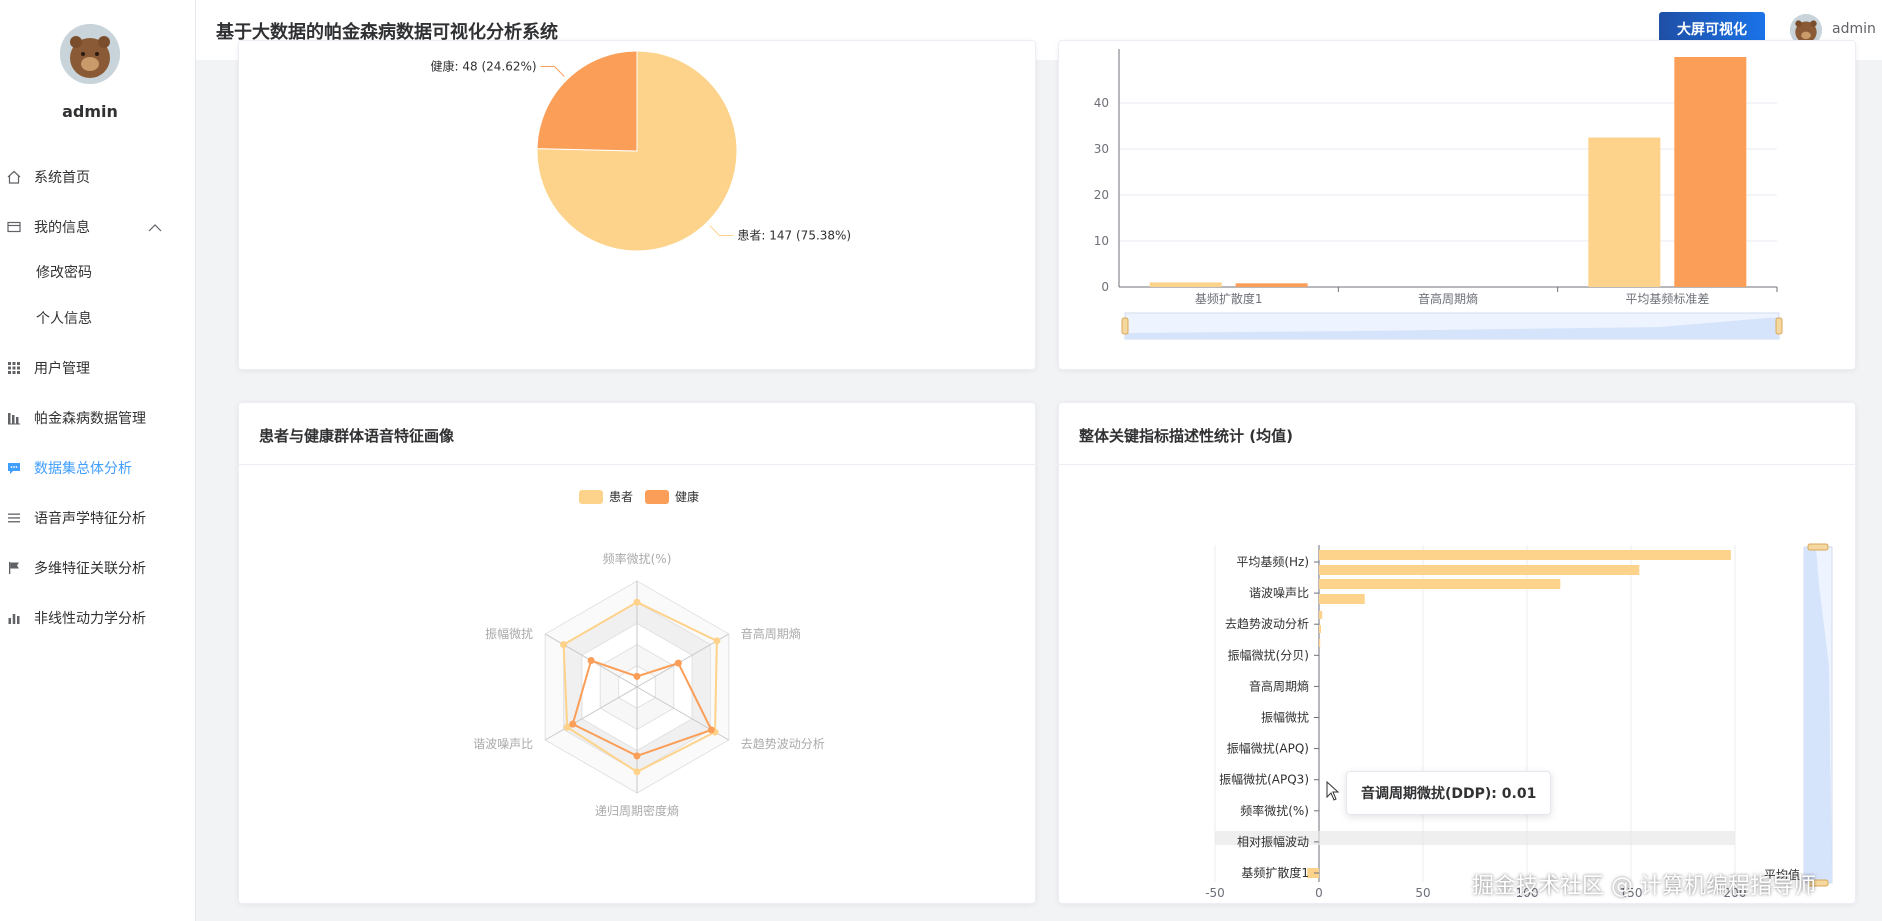  What do you see at coordinates (1438, 194) in the screenshot?
I see `feature-bar-chart: 0 10 20 30 40 基频扩散度1 音高周期熵 平均基频标准差` at bounding box center [1438, 194].